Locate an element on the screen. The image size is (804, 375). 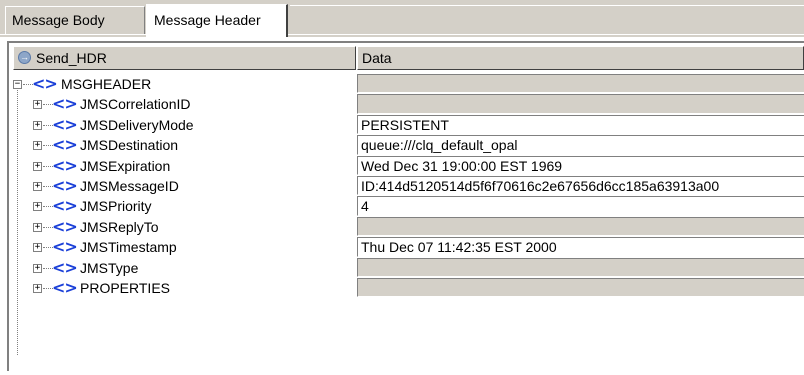
tree-node-label: JMSTimestamp is located at coordinates (128, 247).